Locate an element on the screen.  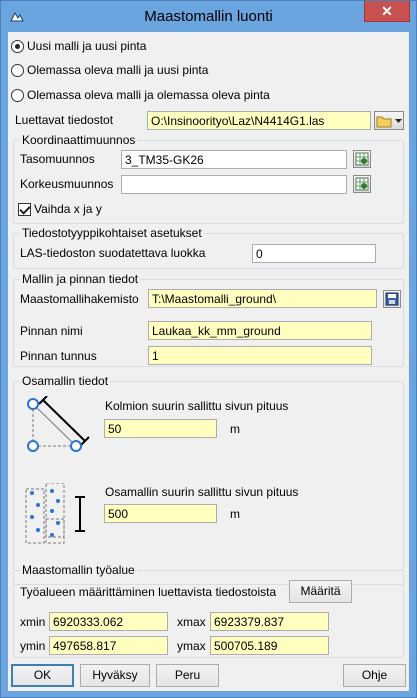
model-dir-label: Maastomallihakemisto is located at coordinates (79, 299).